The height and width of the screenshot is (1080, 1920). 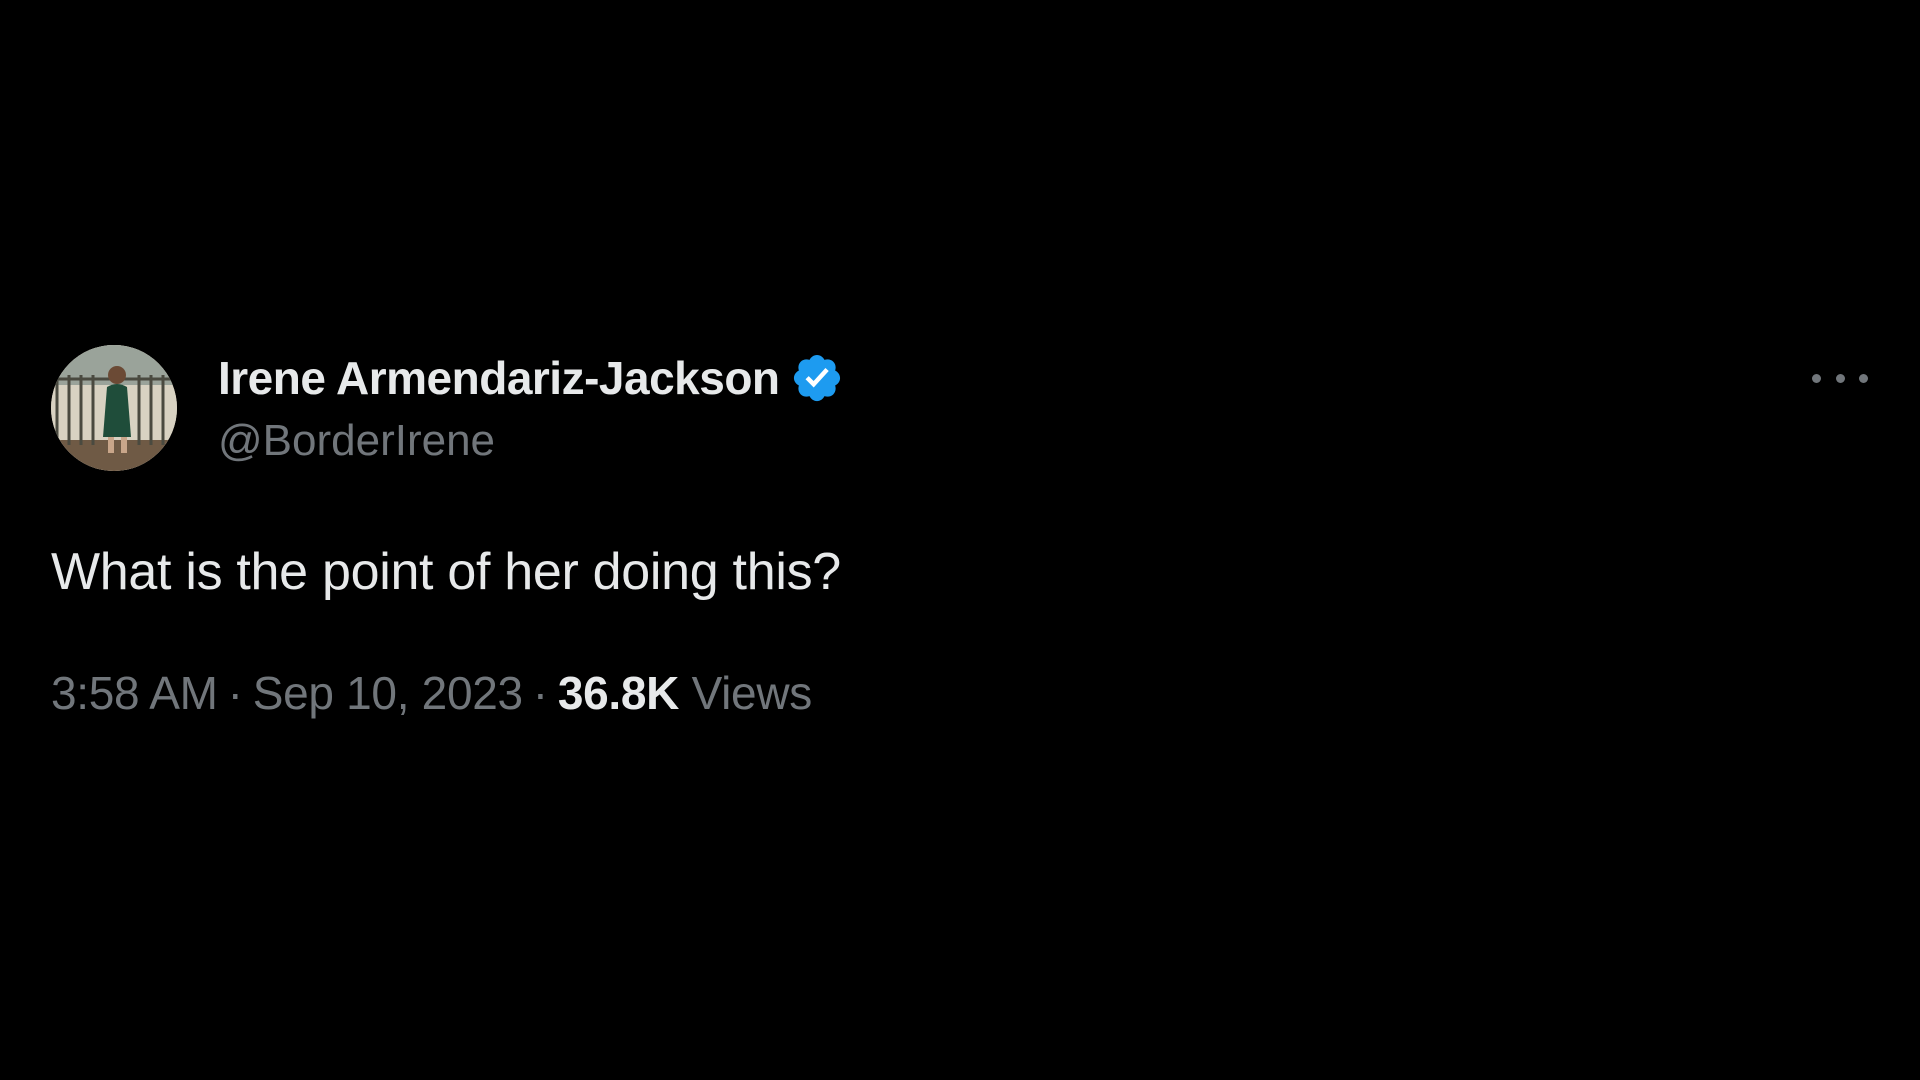 I want to click on avatar-photo-icon, so click(x=114, y=408).